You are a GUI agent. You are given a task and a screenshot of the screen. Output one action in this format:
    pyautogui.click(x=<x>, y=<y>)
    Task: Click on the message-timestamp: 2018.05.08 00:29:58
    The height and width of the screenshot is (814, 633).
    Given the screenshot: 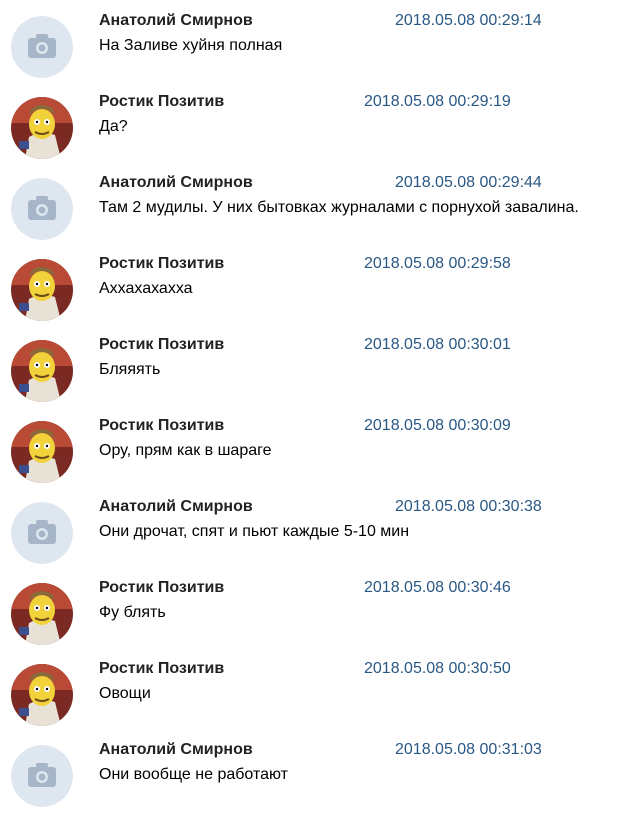 What is the action you would take?
    pyautogui.click(x=437, y=264)
    